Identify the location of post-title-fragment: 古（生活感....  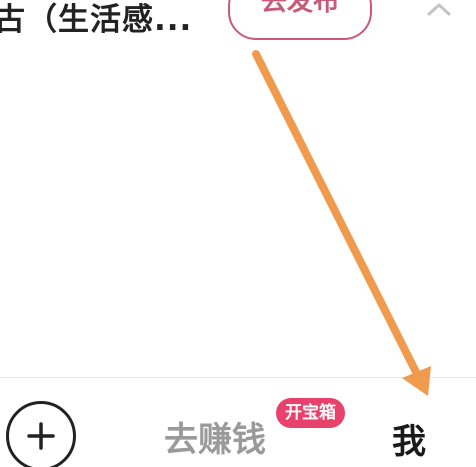
(96, 20).